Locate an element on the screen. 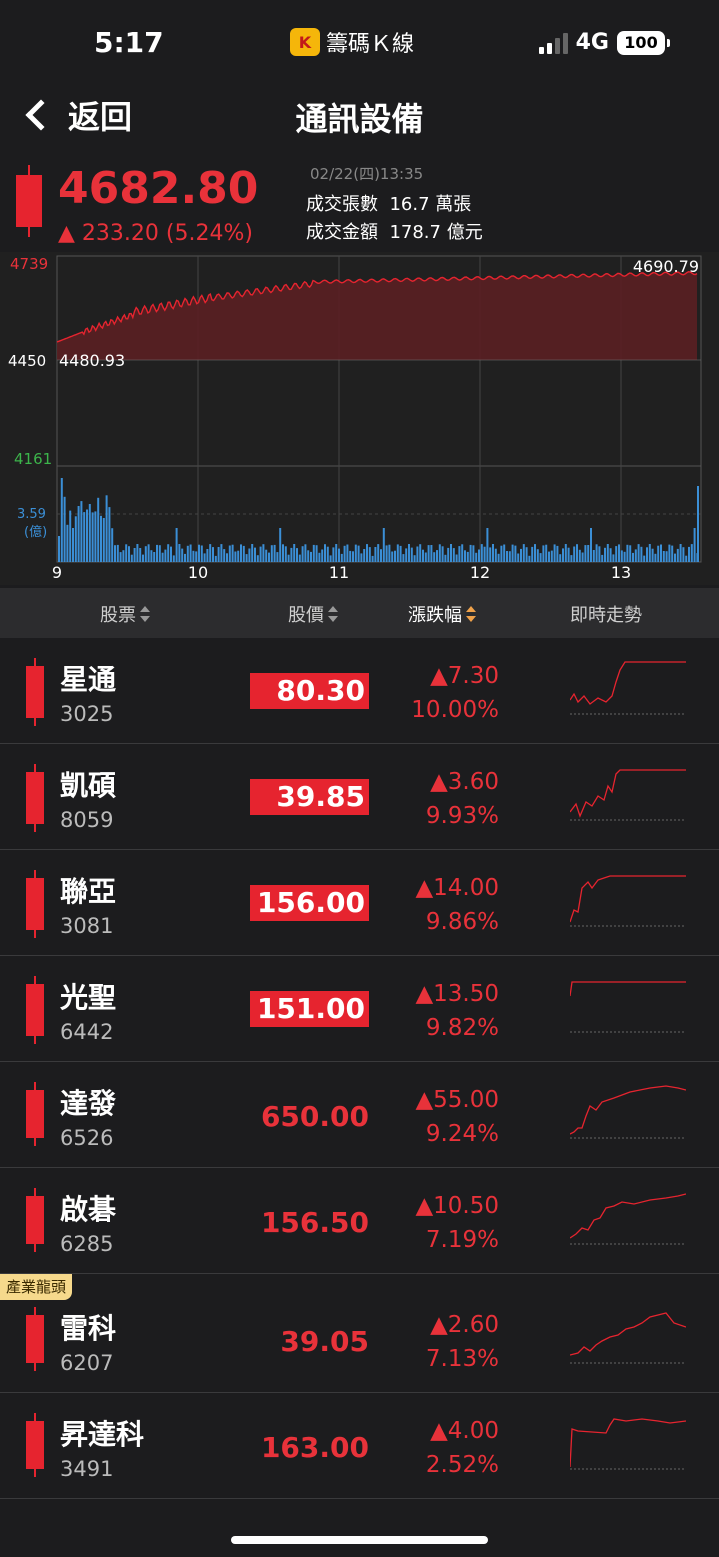 The image size is (719, 1557). header-stock: 股票 is located at coordinates (125, 614).